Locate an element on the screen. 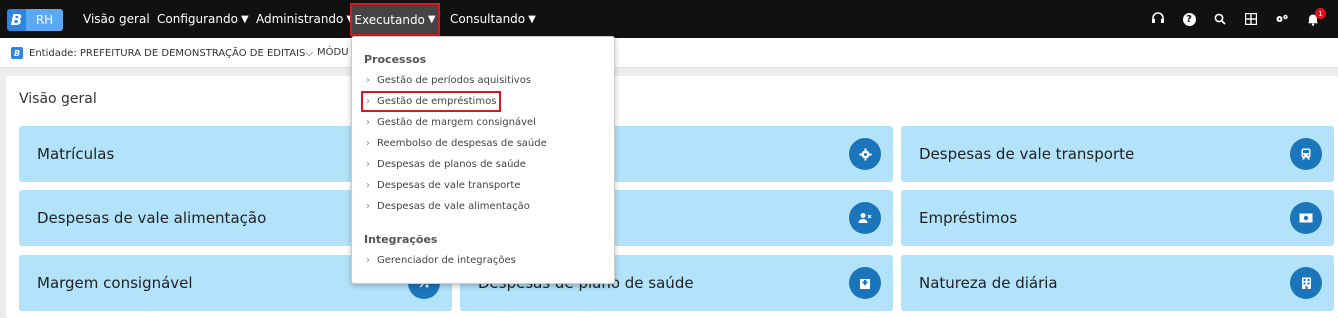 This screenshot has width=1338, height=318. menu-section-processos: Processos is located at coordinates (395, 59).